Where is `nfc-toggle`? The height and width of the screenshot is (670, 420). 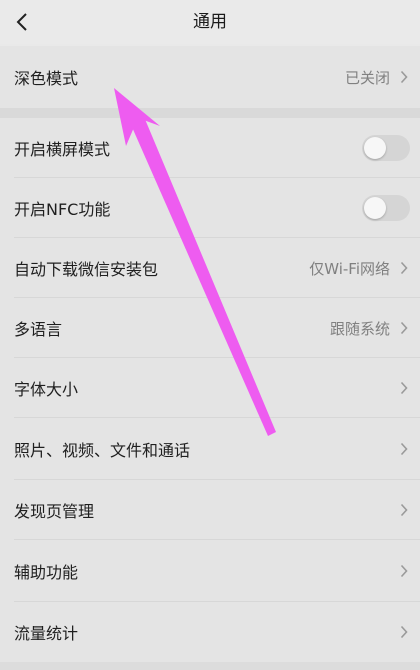
nfc-toggle is located at coordinates (386, 208).